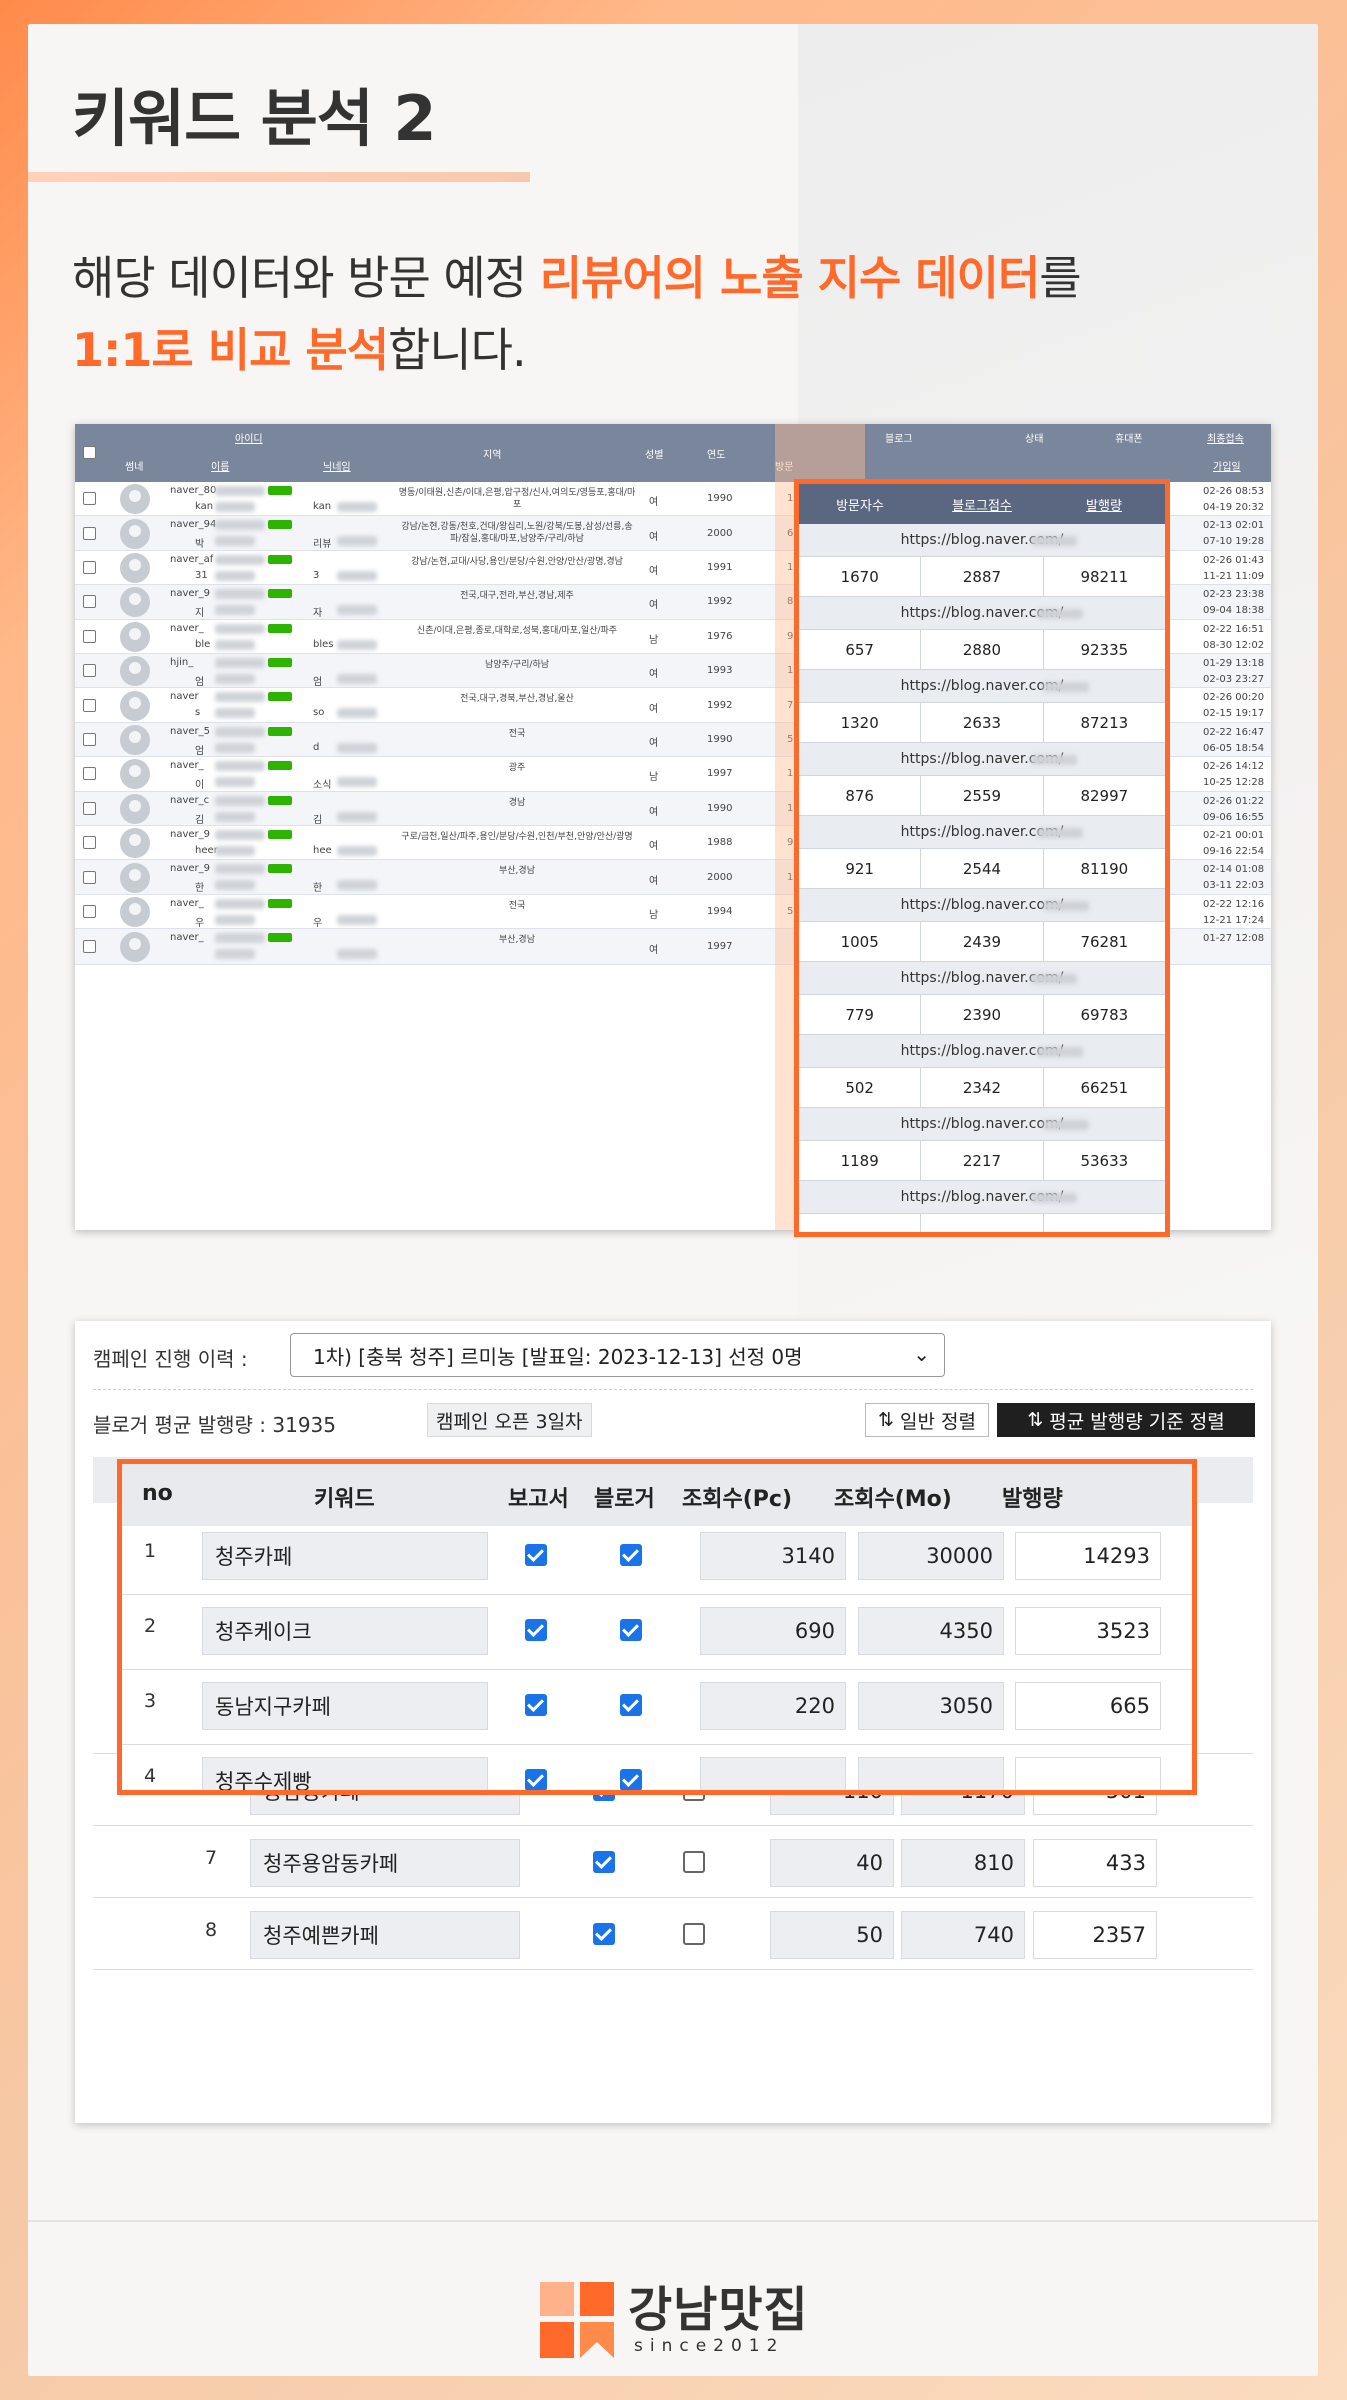 The height and width of the screenshot is (2400, 1347). Describe the element at coordinates (189, 800) in the screenshot. I see `blogger-id: naver_c` at that location.